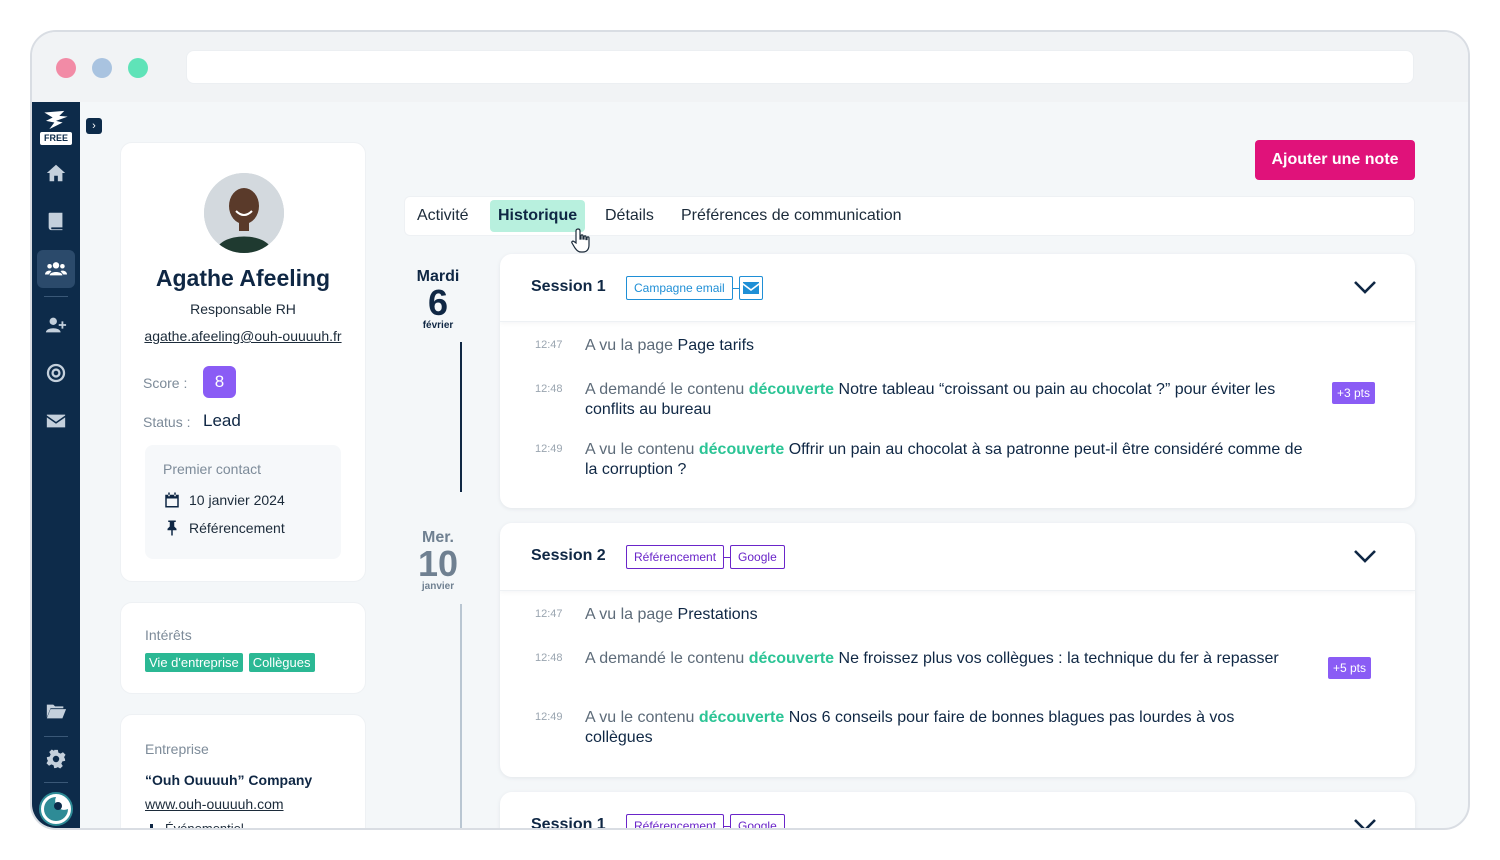 The image size is (1500, 860). I want to click on company-website-link: www.ouh-ouuuuh.com, so click(214, 804).